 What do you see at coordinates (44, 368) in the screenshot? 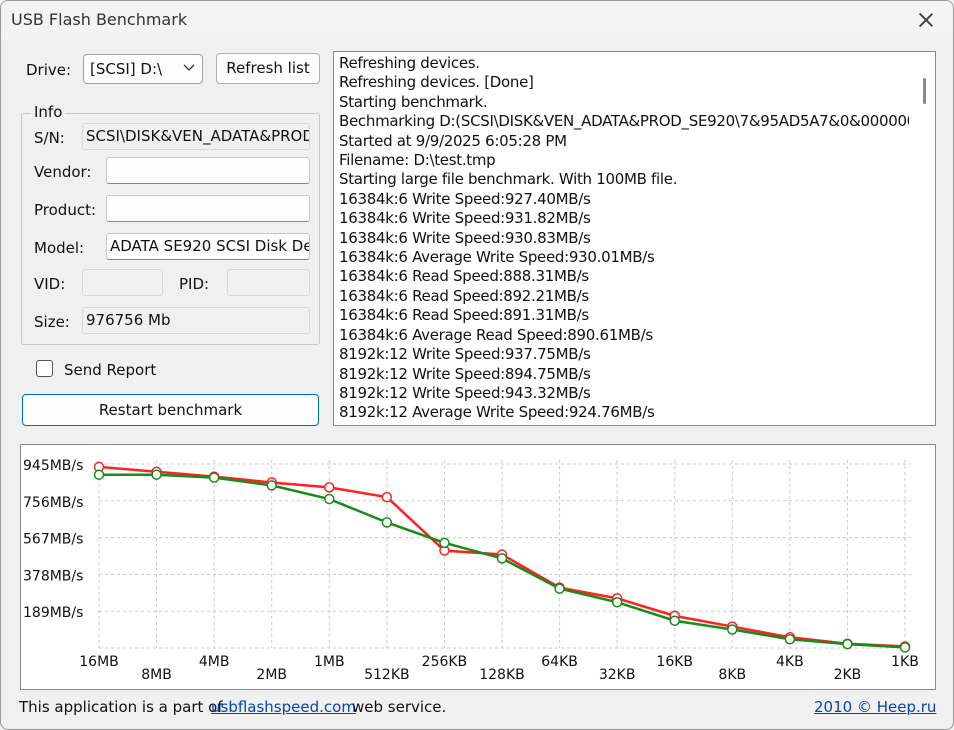
I see `send-report-checkbox` at bounding box center [44, 368].